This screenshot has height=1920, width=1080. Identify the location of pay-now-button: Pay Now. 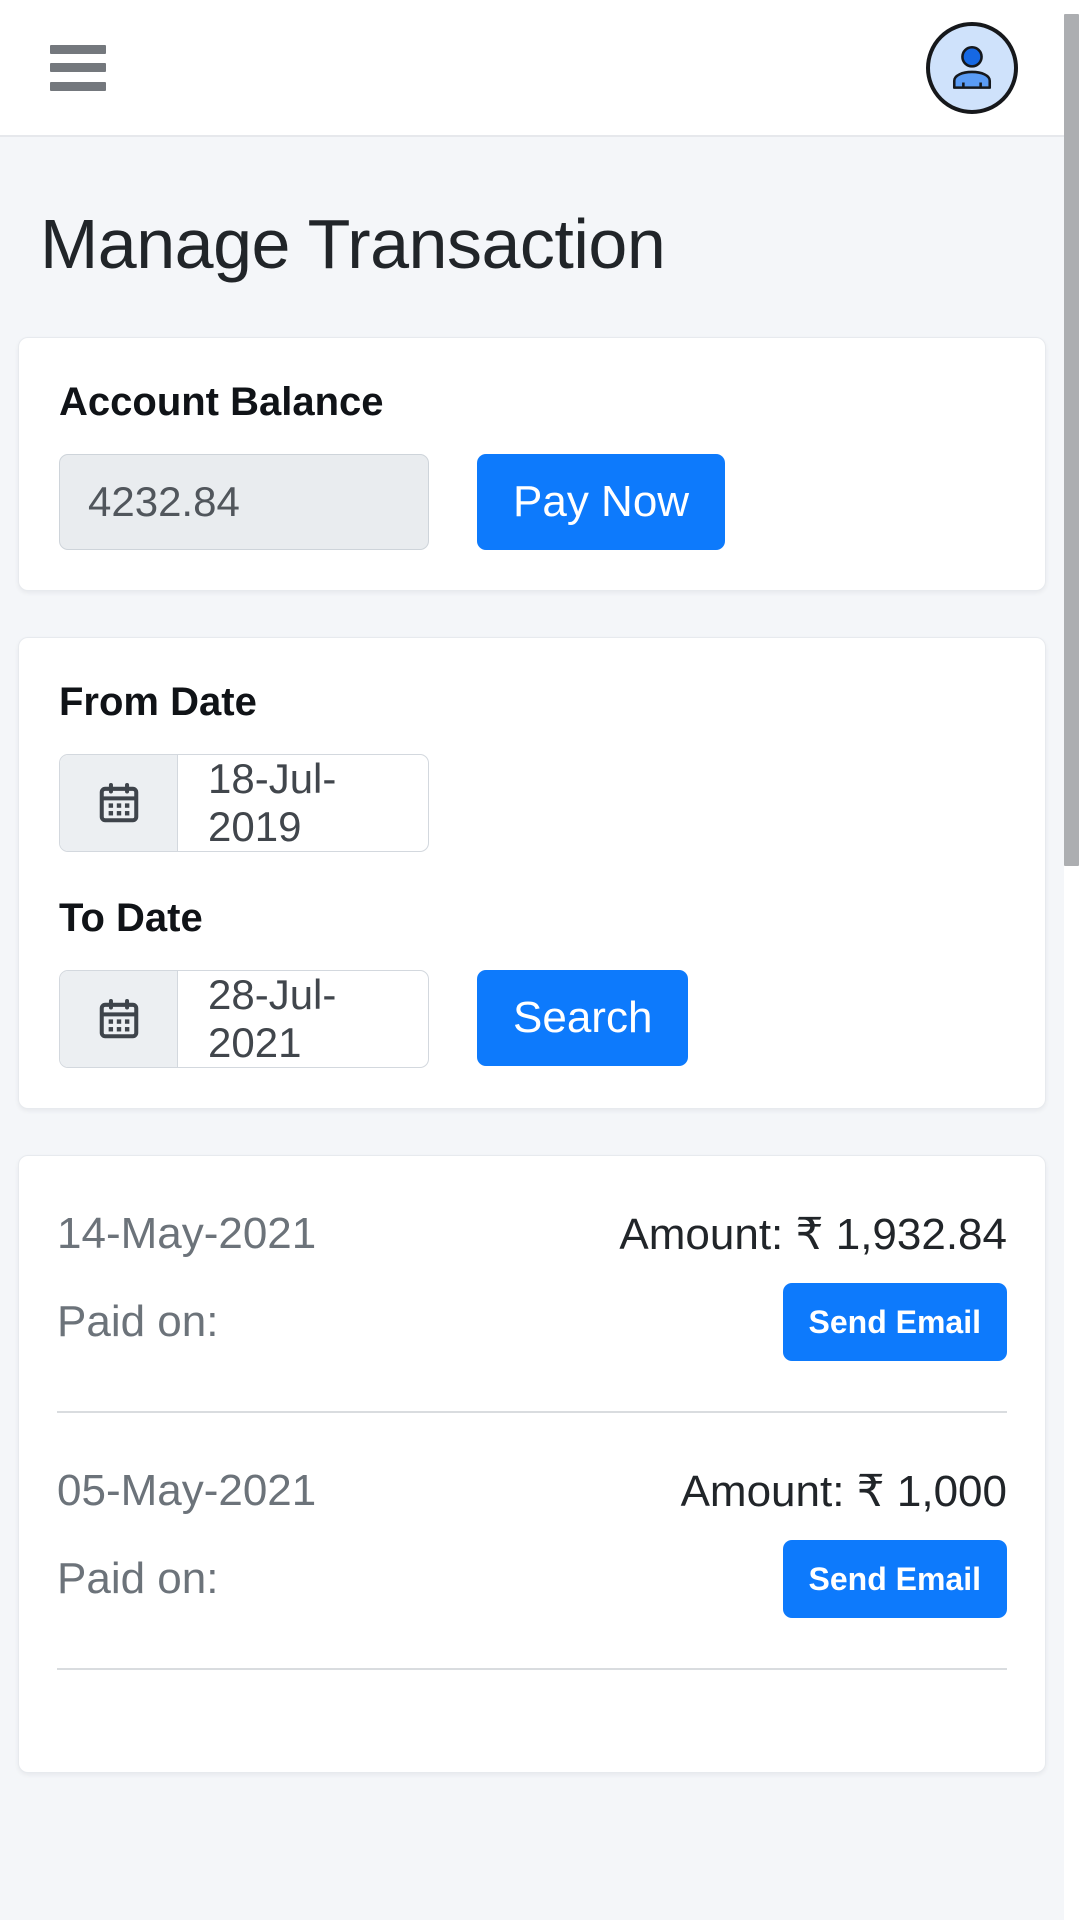
(601, 502).